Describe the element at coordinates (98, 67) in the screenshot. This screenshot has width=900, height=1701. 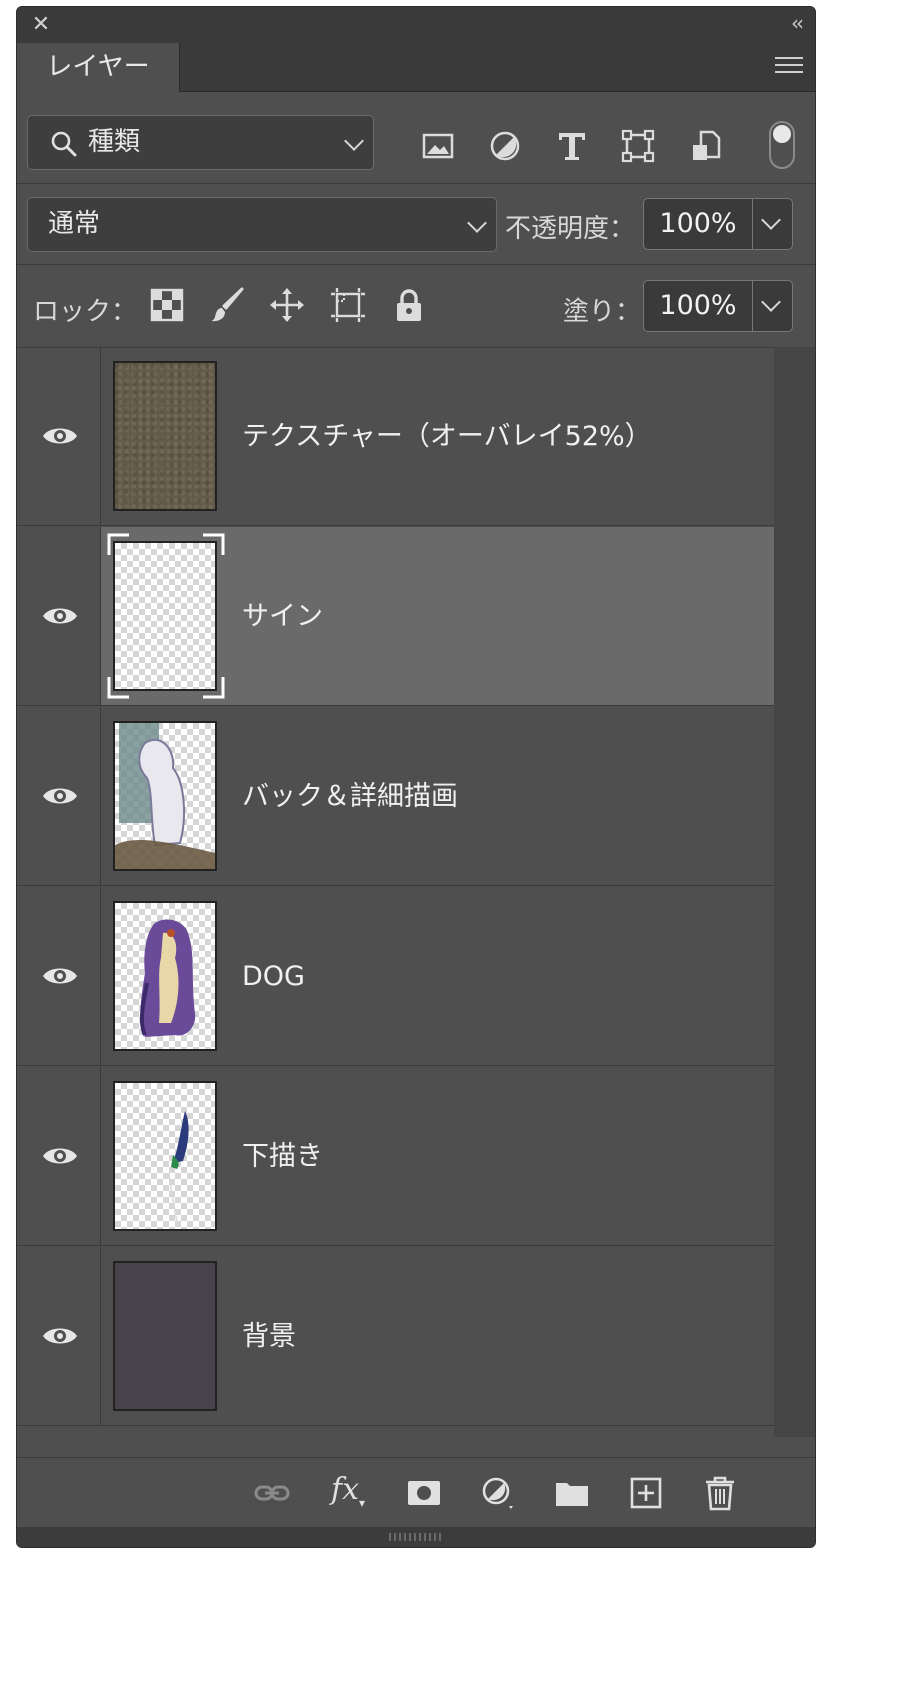
I see `tab-layers: レイヤー` at that location.